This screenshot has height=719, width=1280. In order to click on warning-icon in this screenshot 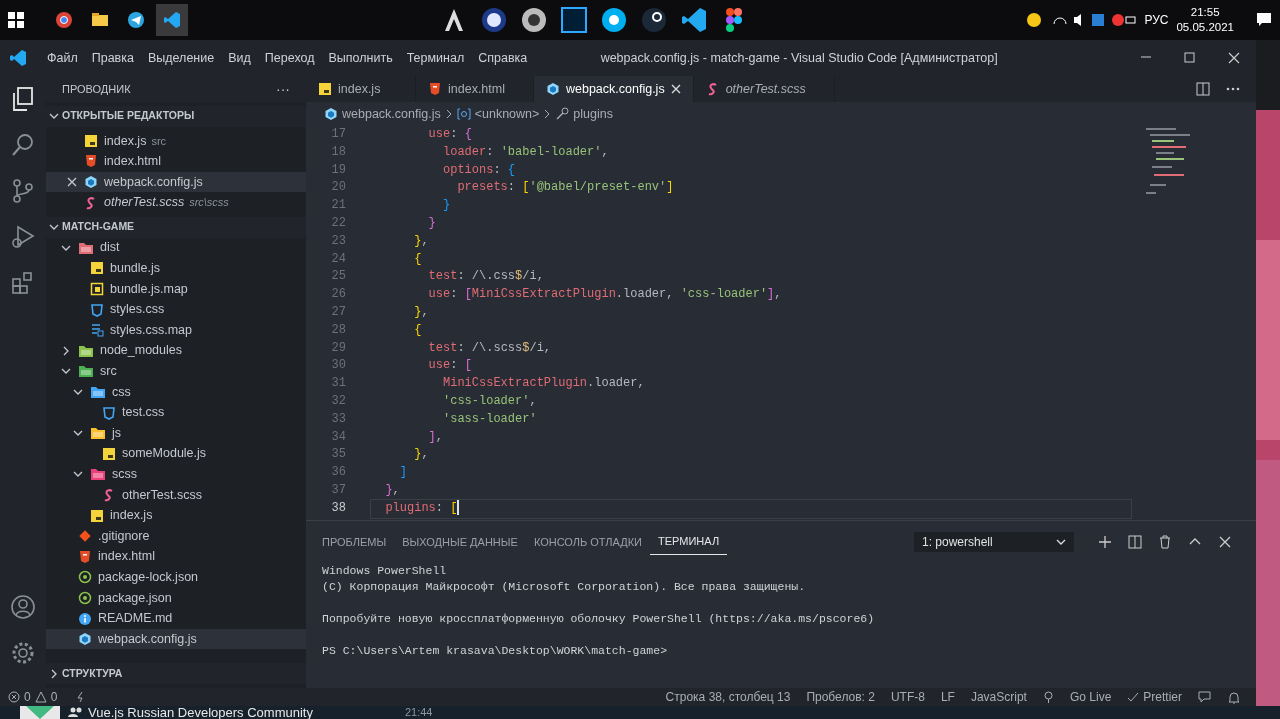, I will do `click(40, 697)`.